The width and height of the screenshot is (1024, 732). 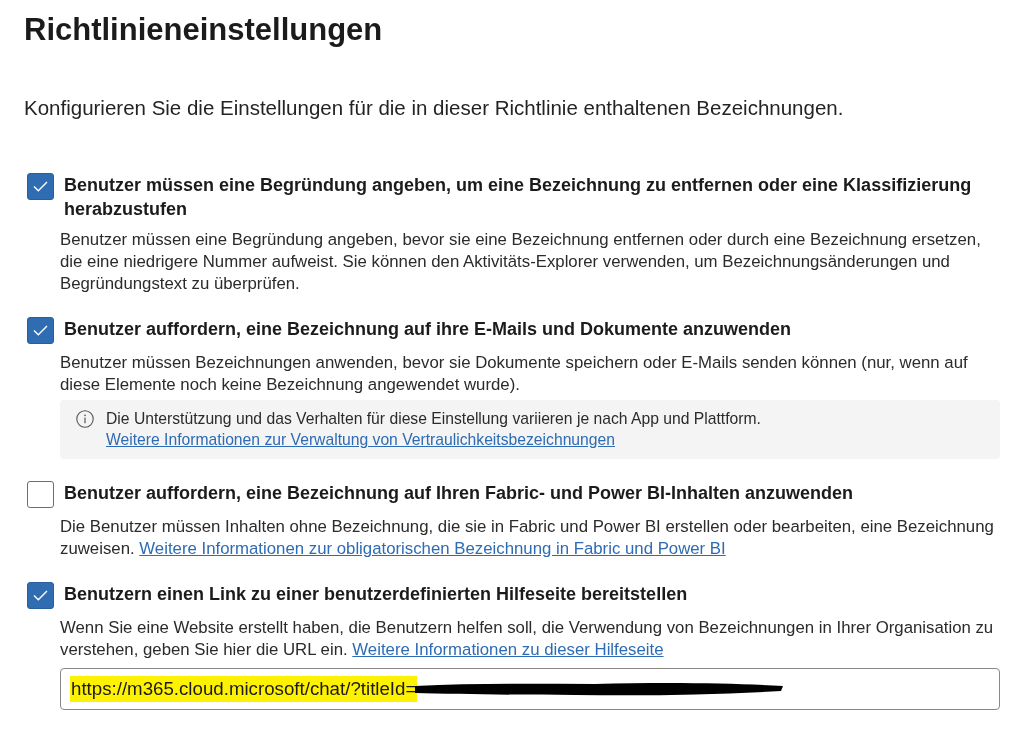 What do you see at coordinates (514, 374) in the screenshot?
I see `setting-description: Benutzer müssen Bezeichnungen anwenden, bevor sie Dokumente speichern oder E-Mails senden können (nur, wenn auf diese Elemente noch keine Bezeichnung angewendet wurde).` at bounding box center [514, 374].